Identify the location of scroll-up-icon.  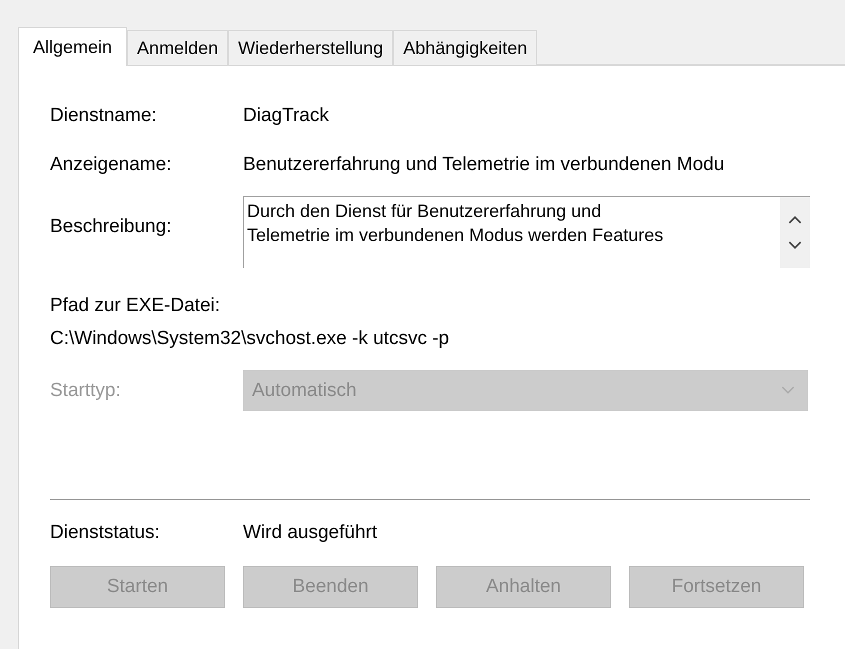
(795, 219).